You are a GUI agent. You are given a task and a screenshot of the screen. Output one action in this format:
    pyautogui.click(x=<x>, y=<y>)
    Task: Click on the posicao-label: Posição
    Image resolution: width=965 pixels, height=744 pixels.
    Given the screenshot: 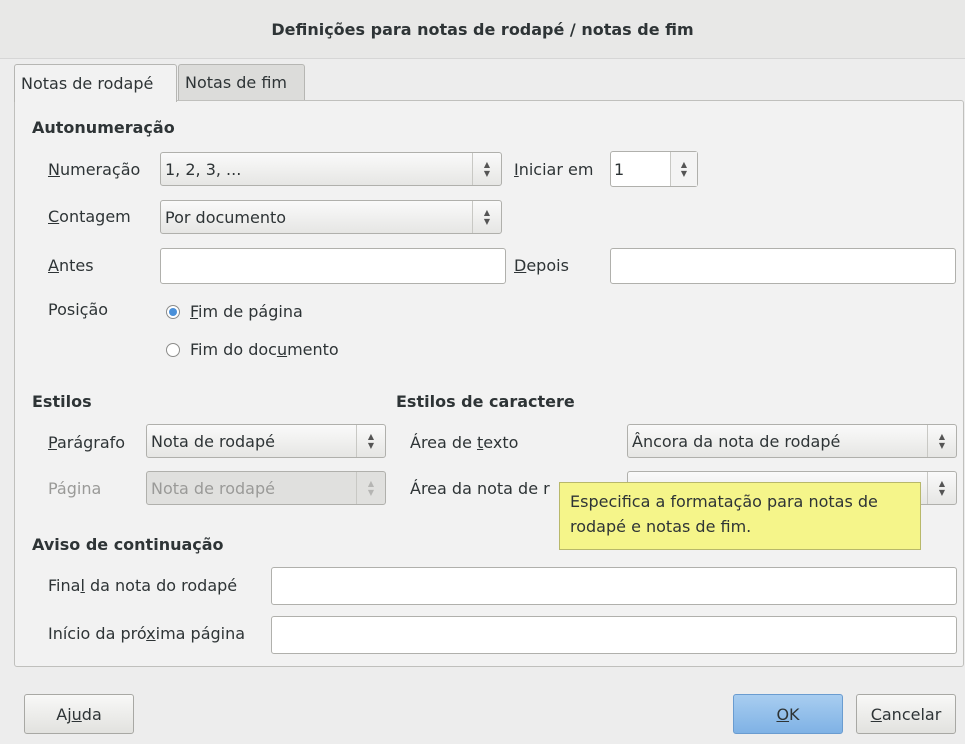 What is the action you would take?
    pyautogui.click(x=78, y=309)
    